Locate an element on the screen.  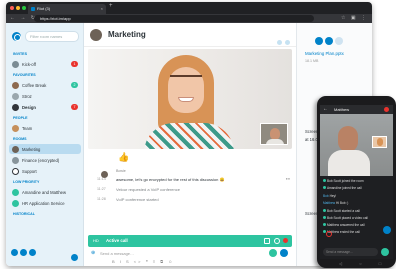
section-historical: HISTORICAL is located at coordinates (24, 214).